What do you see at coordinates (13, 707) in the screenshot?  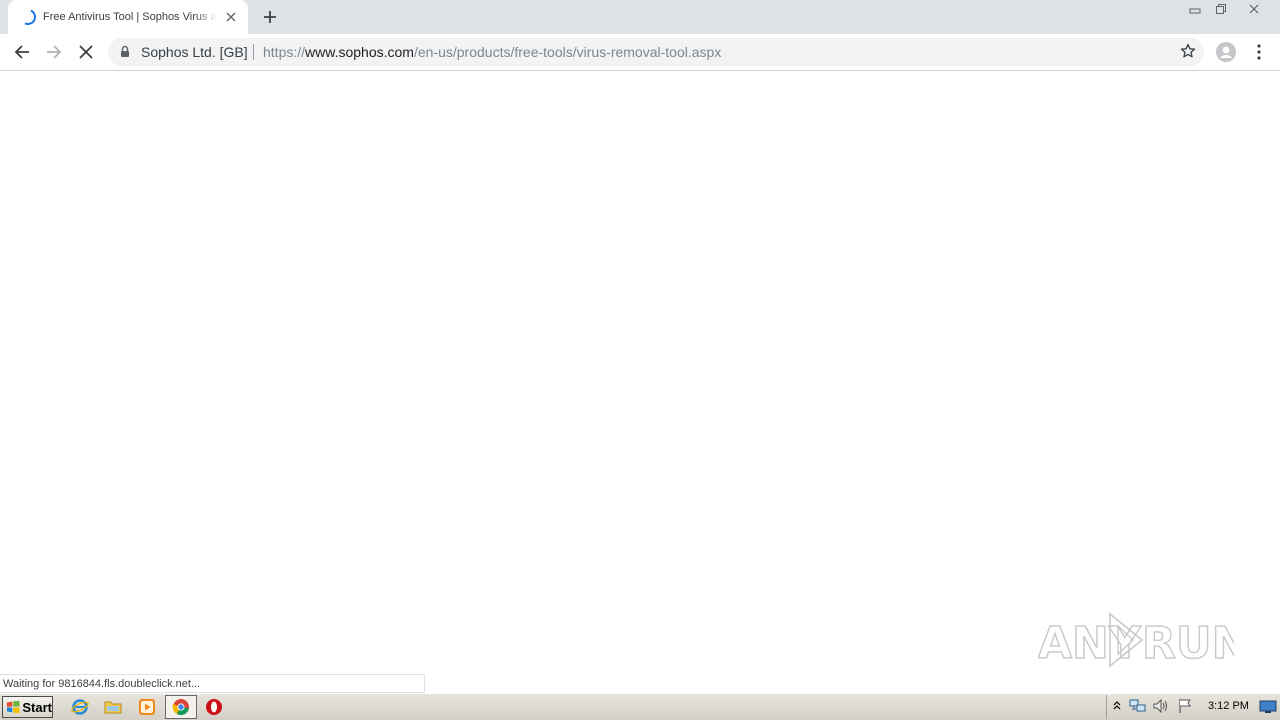 I see `windows-flag-icon` at bounding box center [13, 707].